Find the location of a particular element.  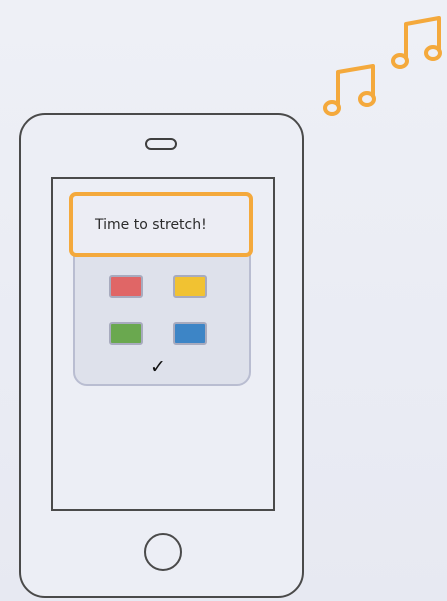

swatch-yellow is located at coordinates (190, 286).